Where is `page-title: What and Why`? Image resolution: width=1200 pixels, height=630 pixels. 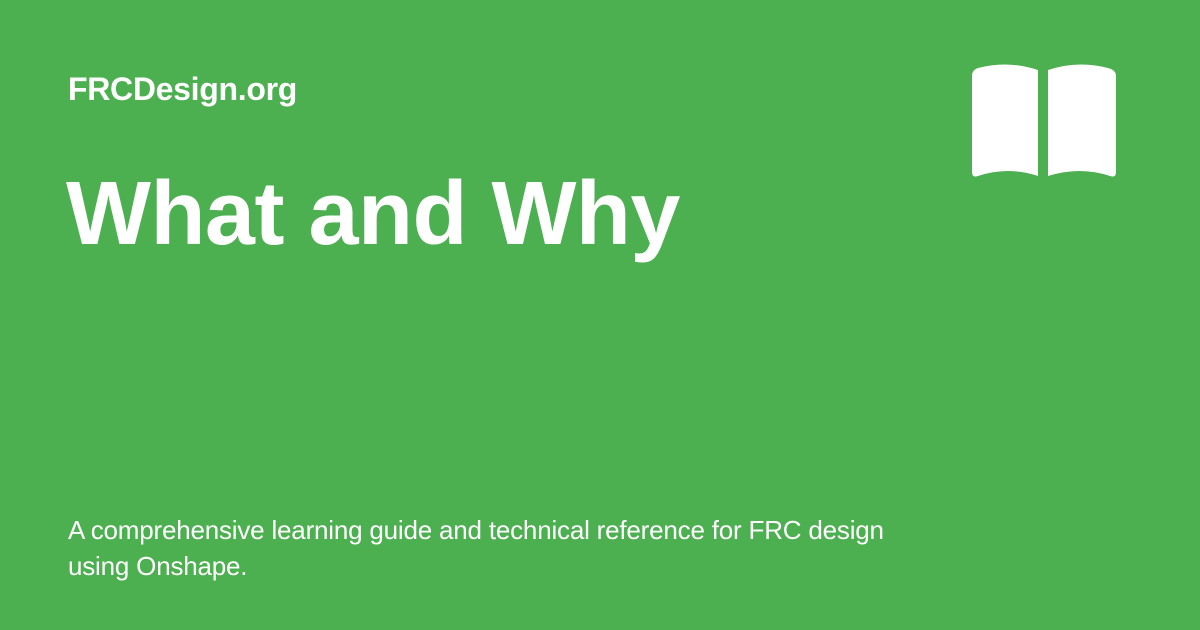 page-title: What and Why is located at coordinates (373, 214).